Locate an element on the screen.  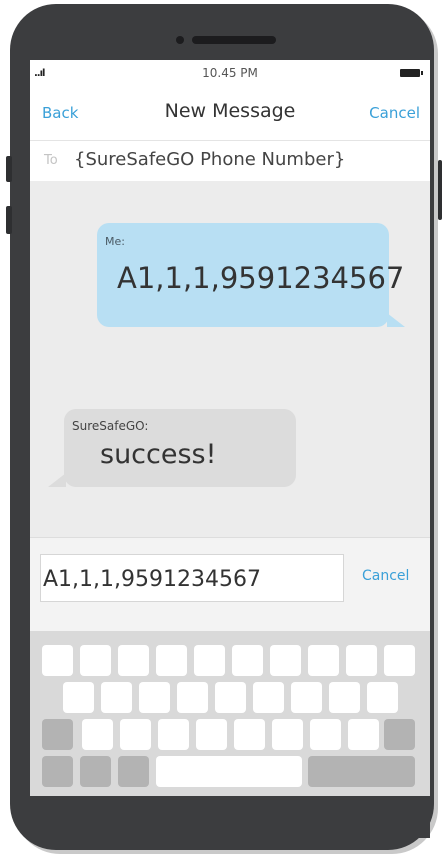
mic-key is located at coordinates (133, 771).